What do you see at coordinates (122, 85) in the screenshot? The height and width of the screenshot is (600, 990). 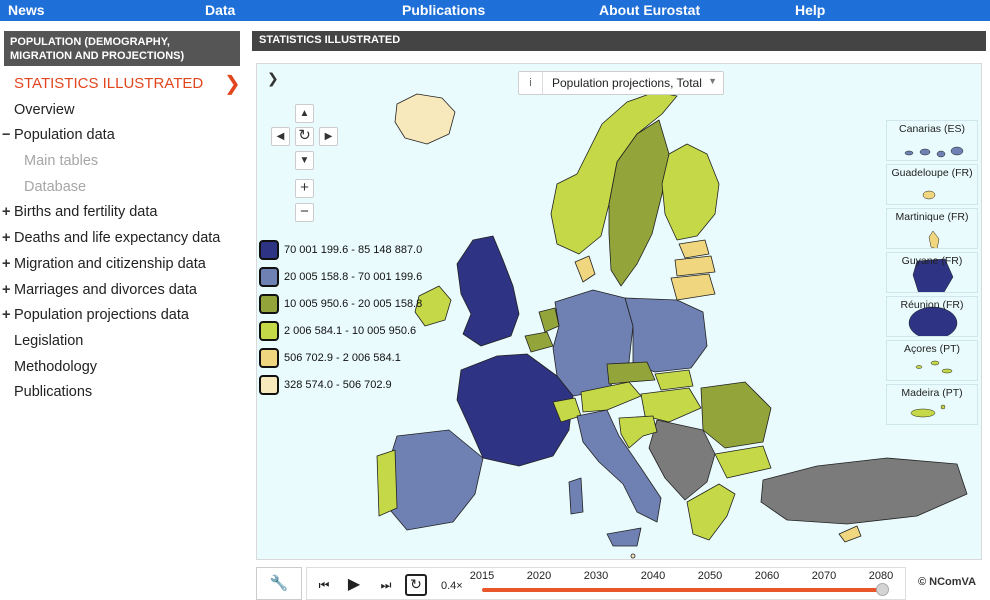 I see `sidebar-item-statistics-illustrated: STATISTICS ILLUSTRATED ❯` at bounding box center [122, 85].